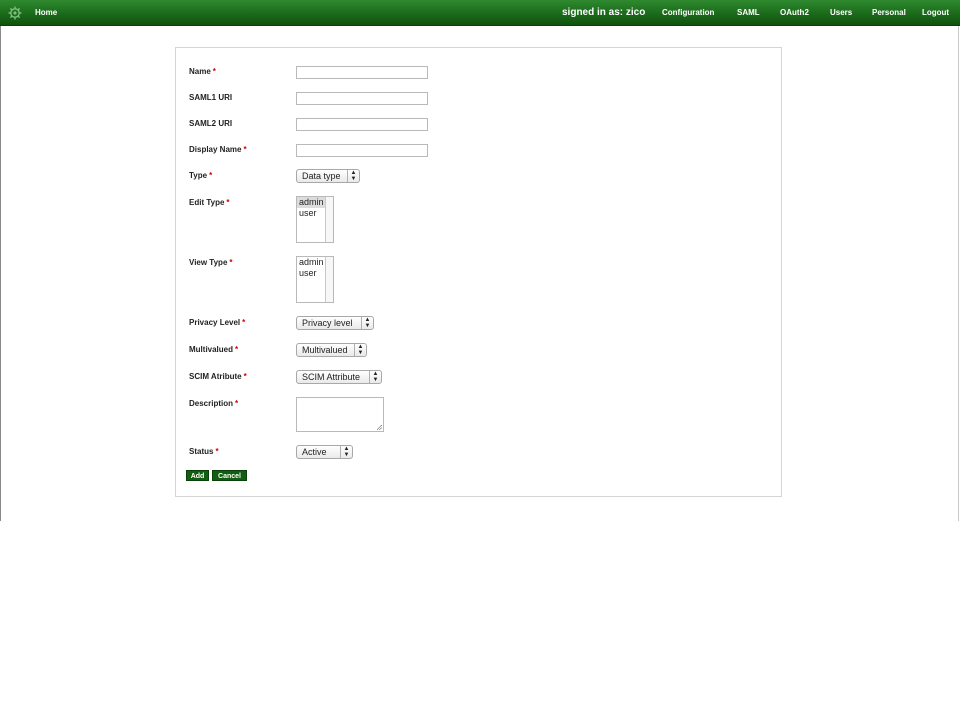 The width and height of the screenshot is (960, 720). I want to click on window-border-right, so click(958, 273).